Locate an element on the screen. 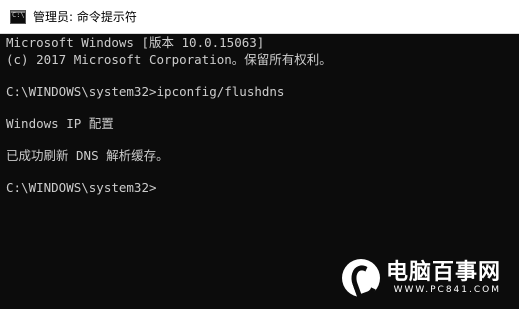 This screenshot has width=519, height=309. command-prompt: C:\WINDOWS\system32> is located at coordinates (81, 187).